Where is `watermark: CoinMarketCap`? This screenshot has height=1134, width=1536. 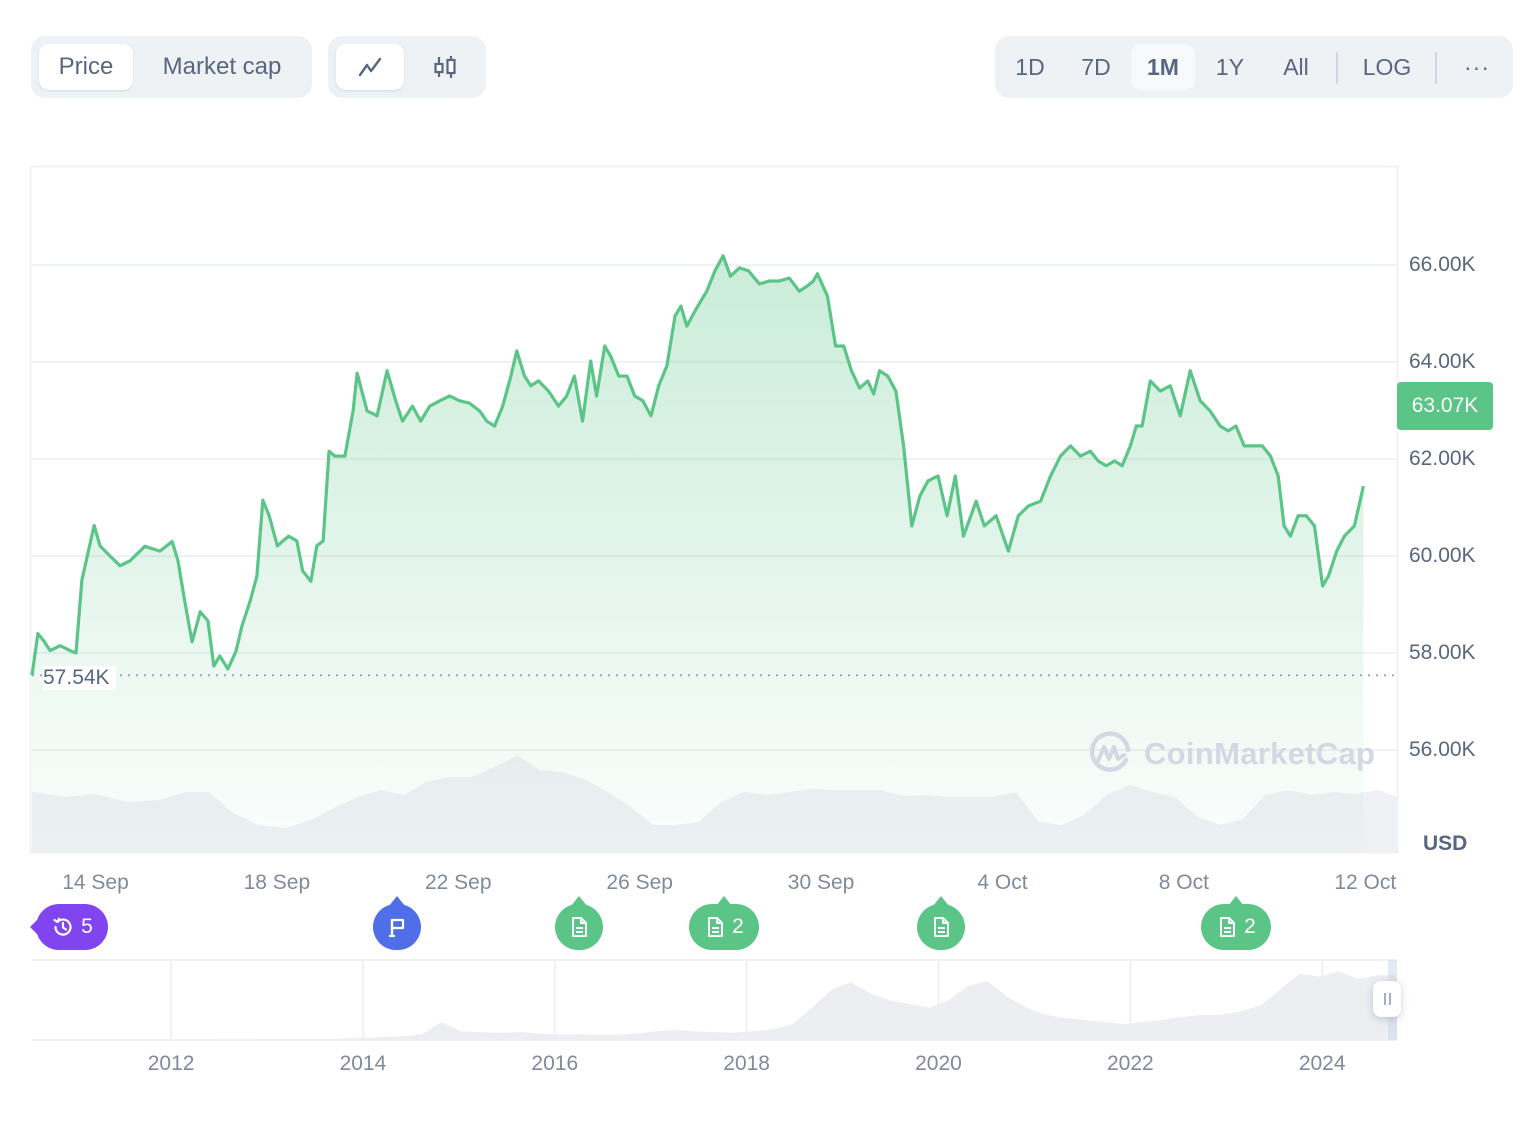
watermark: CoinMarketCap is located at coordinates (1230, 754).